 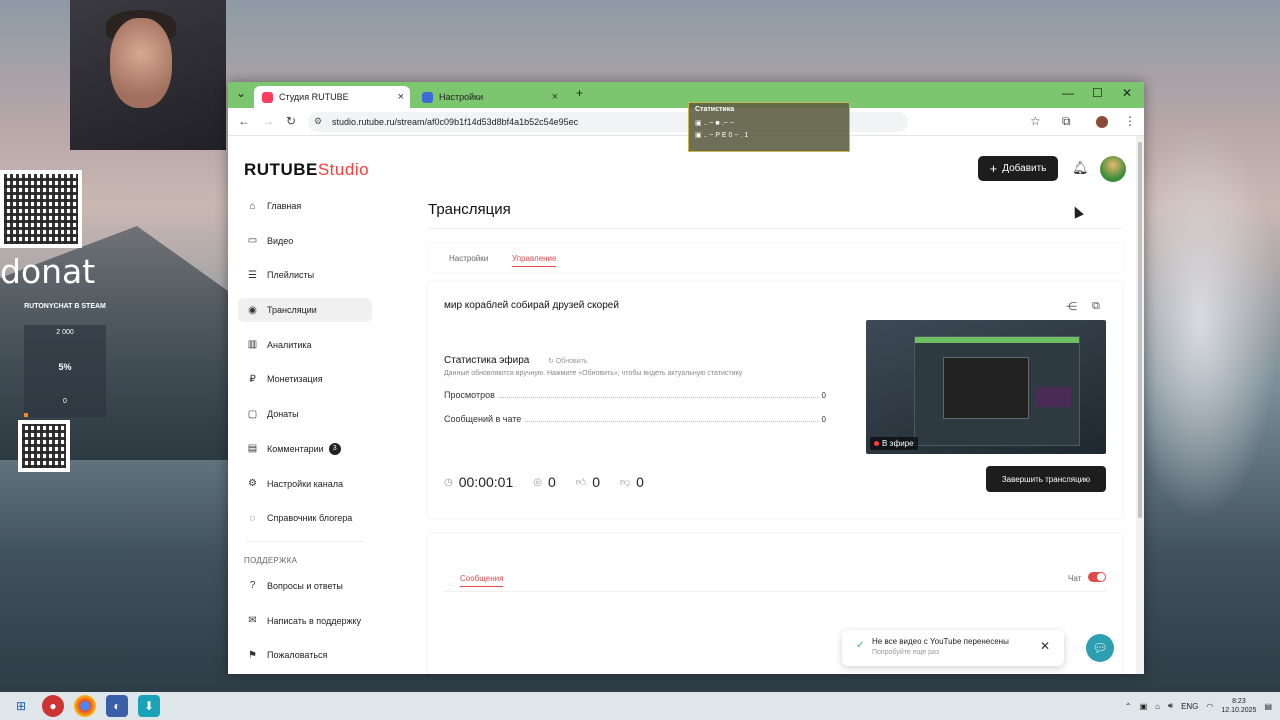 I want to click on plus-icon: +, so click(x=993, y=168).